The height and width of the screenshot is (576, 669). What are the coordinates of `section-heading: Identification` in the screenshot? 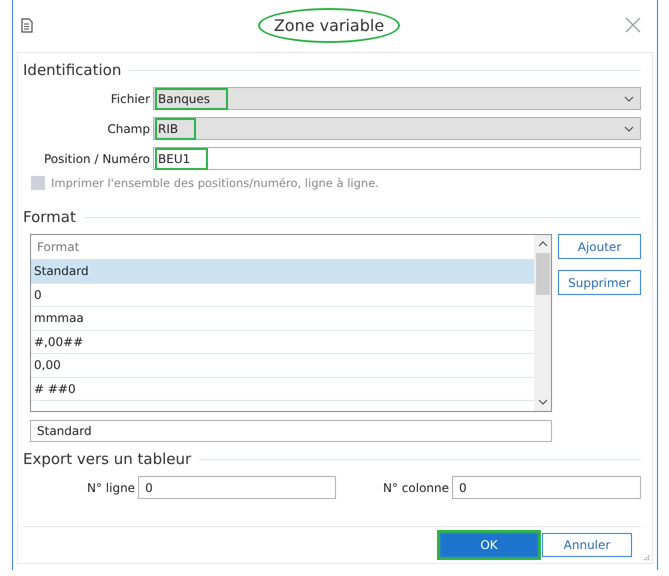 It's located at (72, 70).